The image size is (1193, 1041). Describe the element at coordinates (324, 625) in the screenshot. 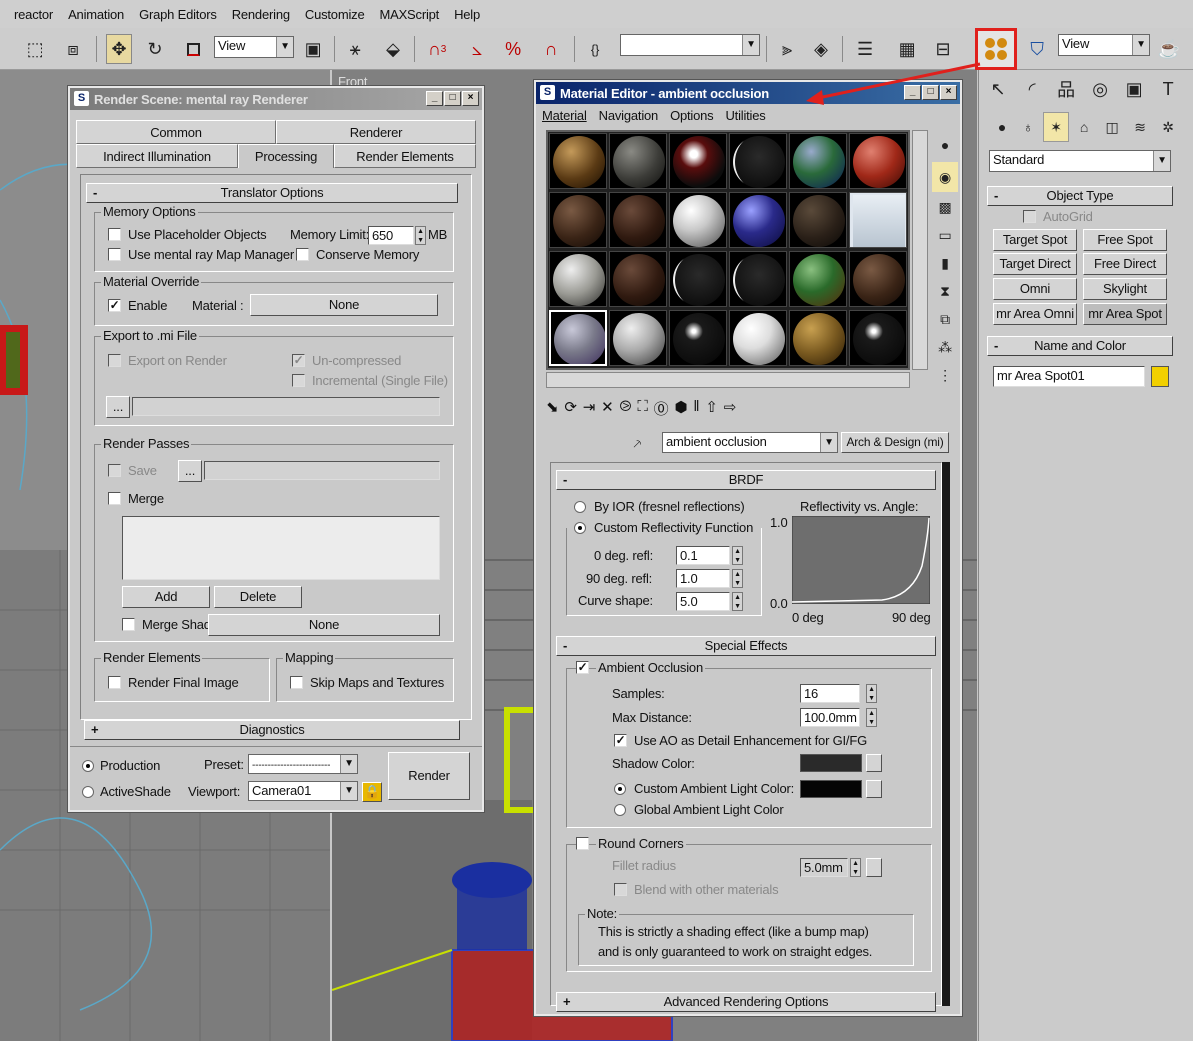

I see `merge-shader-button: None` at that location.